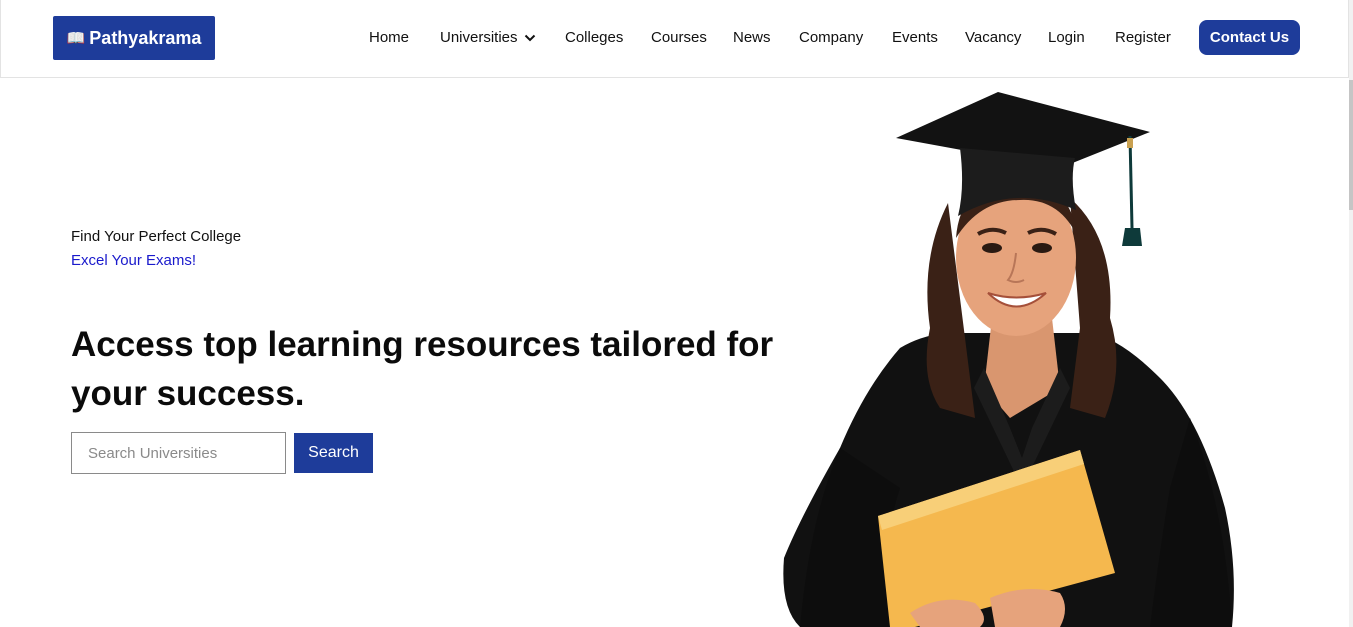 This screenshot has height=627, width=1353. I want to click on nav-colleges: Colleges, so click(594, 37).